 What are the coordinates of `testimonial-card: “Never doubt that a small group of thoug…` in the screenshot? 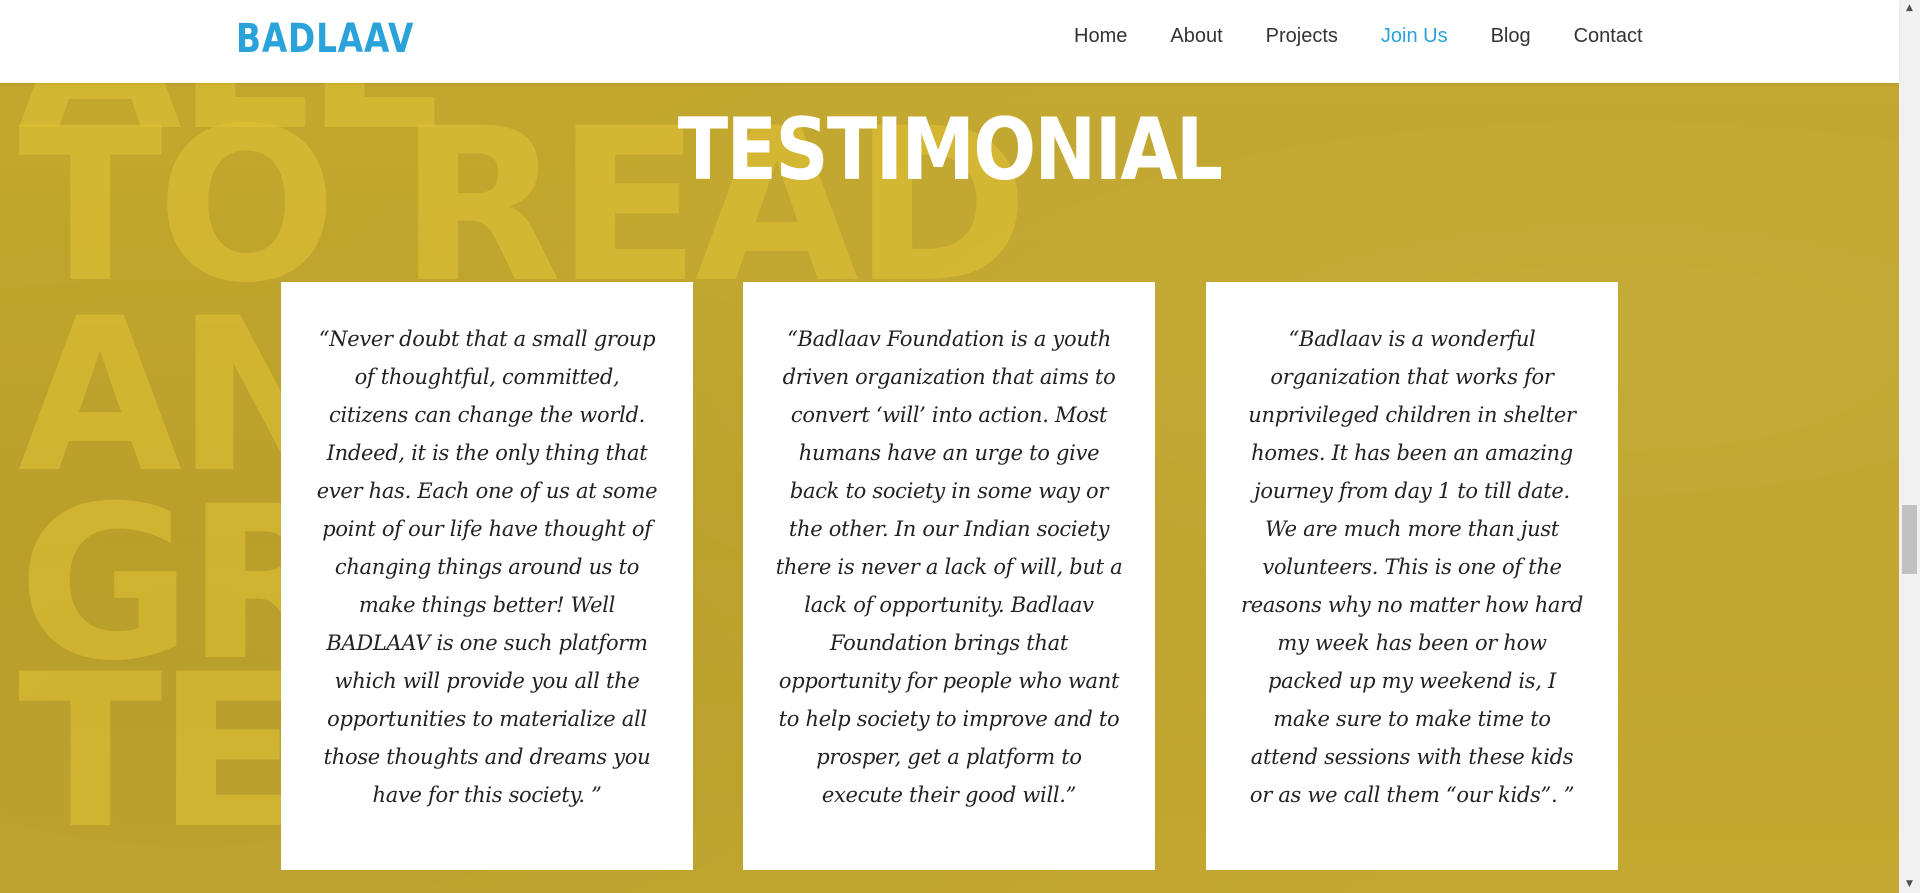 It's located at (487, 576).